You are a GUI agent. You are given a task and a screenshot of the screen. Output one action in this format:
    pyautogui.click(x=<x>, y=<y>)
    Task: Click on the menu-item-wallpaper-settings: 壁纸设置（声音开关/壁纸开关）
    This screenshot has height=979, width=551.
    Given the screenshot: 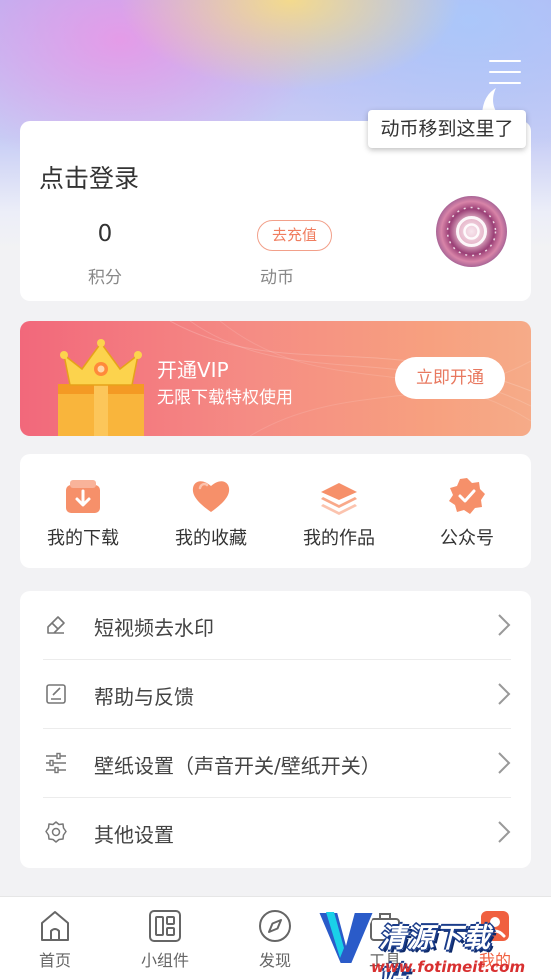 What is the action you would take?
    pyautogui.click(x=275, y=763)
    